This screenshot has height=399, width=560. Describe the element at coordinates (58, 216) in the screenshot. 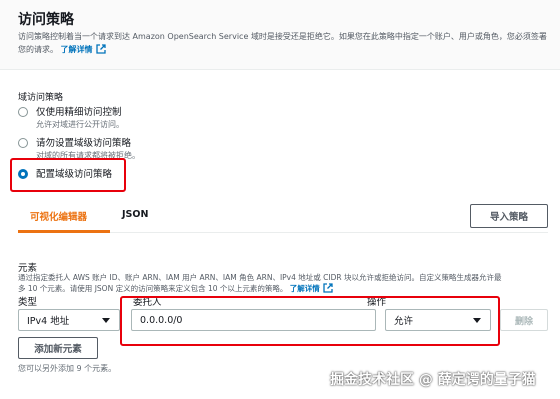

I see `tab-visual-editor: 可视化编辑器` at that location.